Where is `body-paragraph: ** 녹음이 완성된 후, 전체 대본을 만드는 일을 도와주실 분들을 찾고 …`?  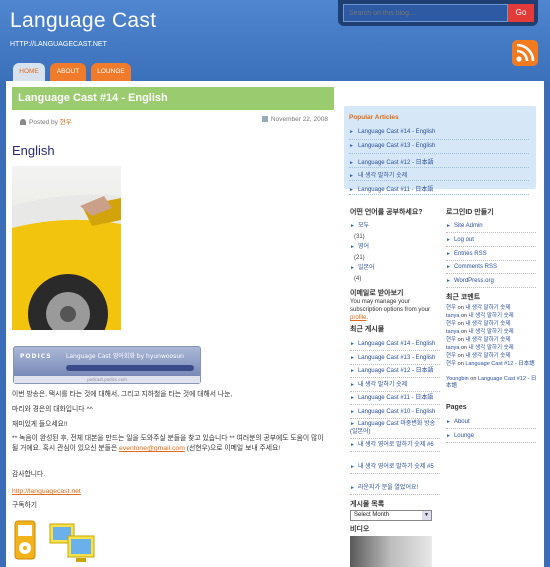 body-paragraph: ** 녹음이 완성된 후, 전체 대본을 만드는 일을 도와주실 분들을 찾고 … is located at coordinates (168, 443).